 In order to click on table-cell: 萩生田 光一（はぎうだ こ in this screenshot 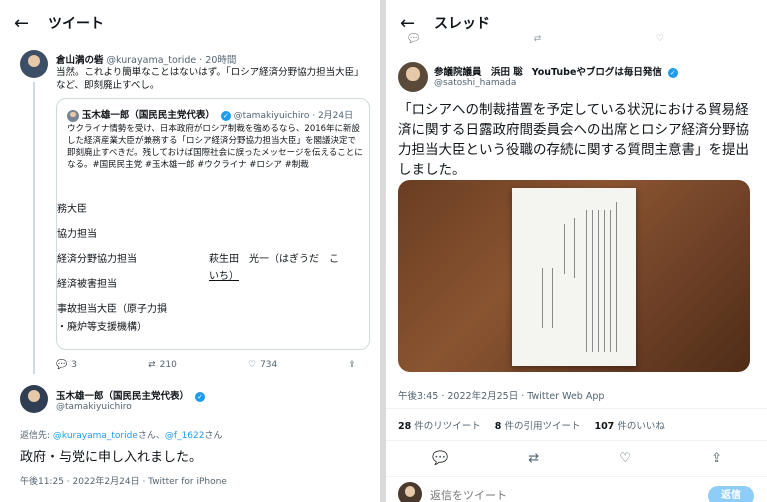, I will do `click(274, 259)`.